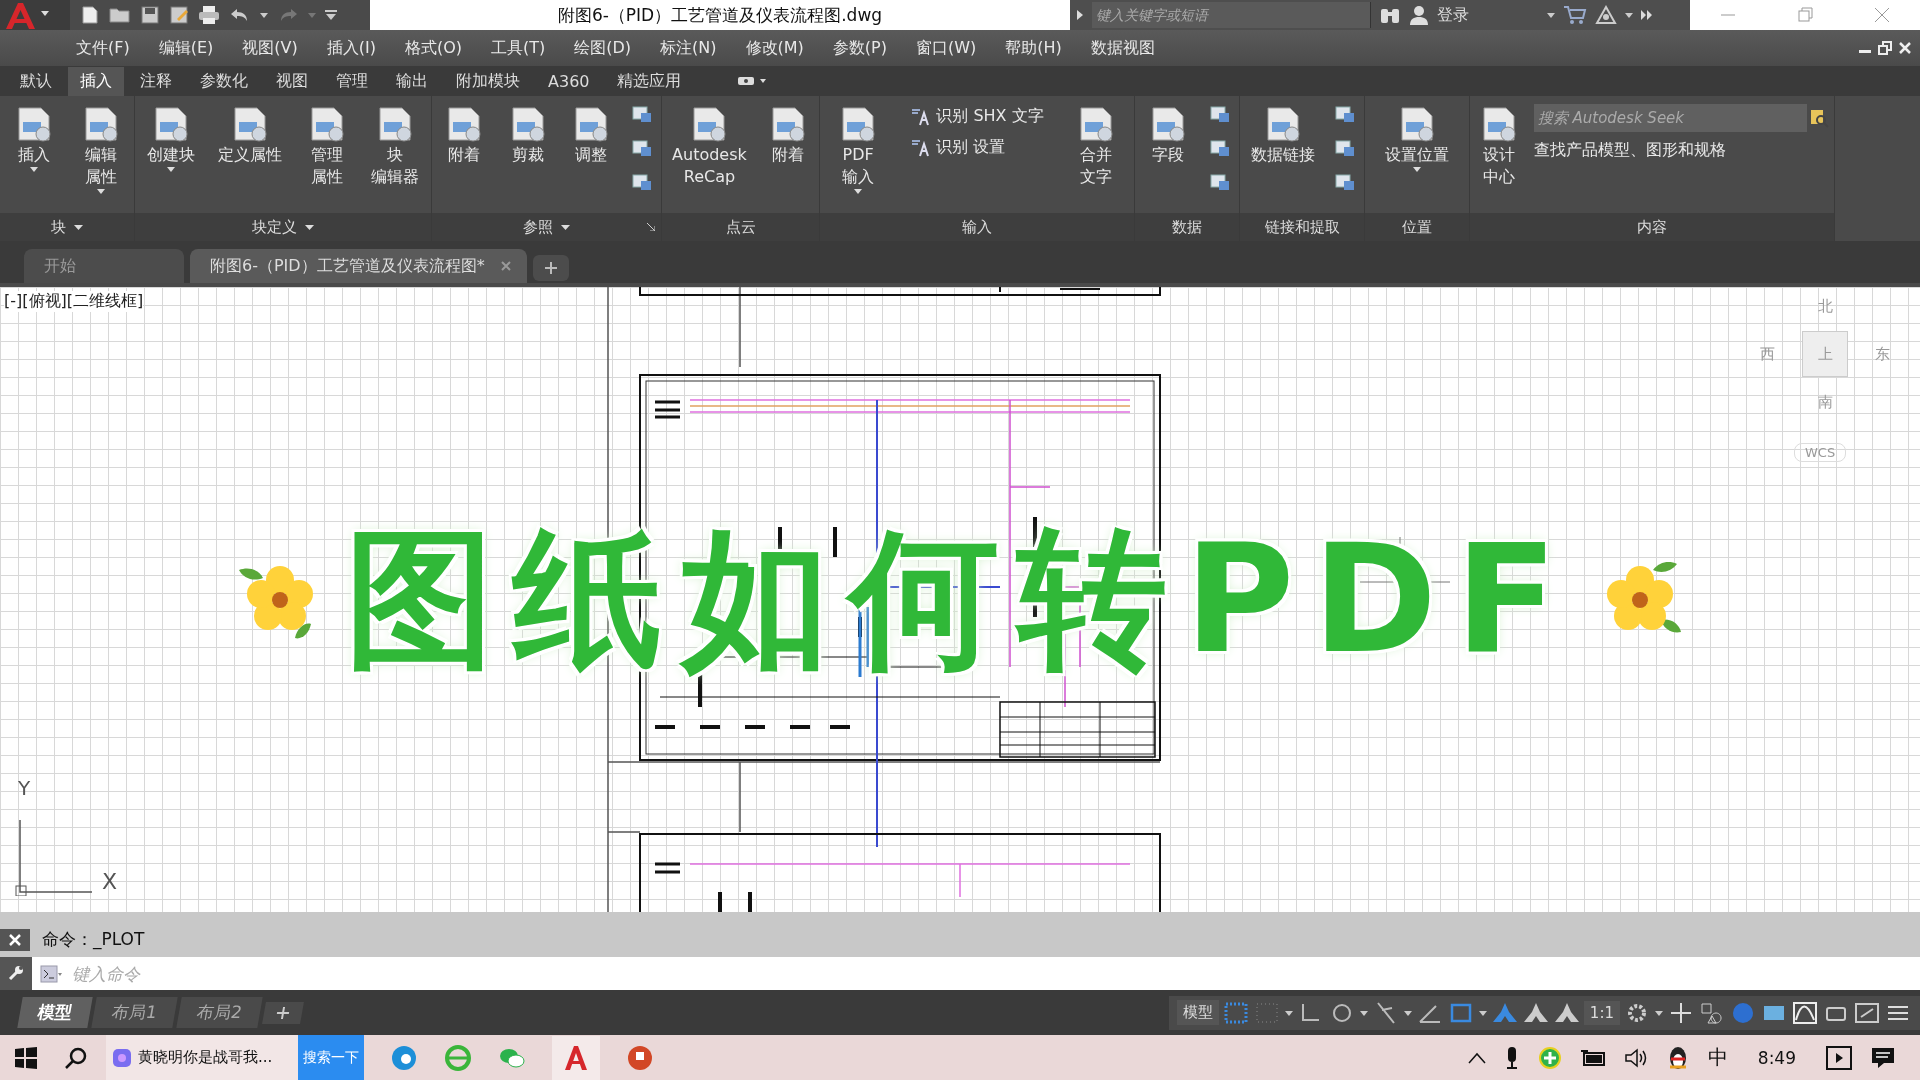 The height and width of the screenshot is (1080, 1920). I want to click on panel-title: 输入, so click(977, 227).